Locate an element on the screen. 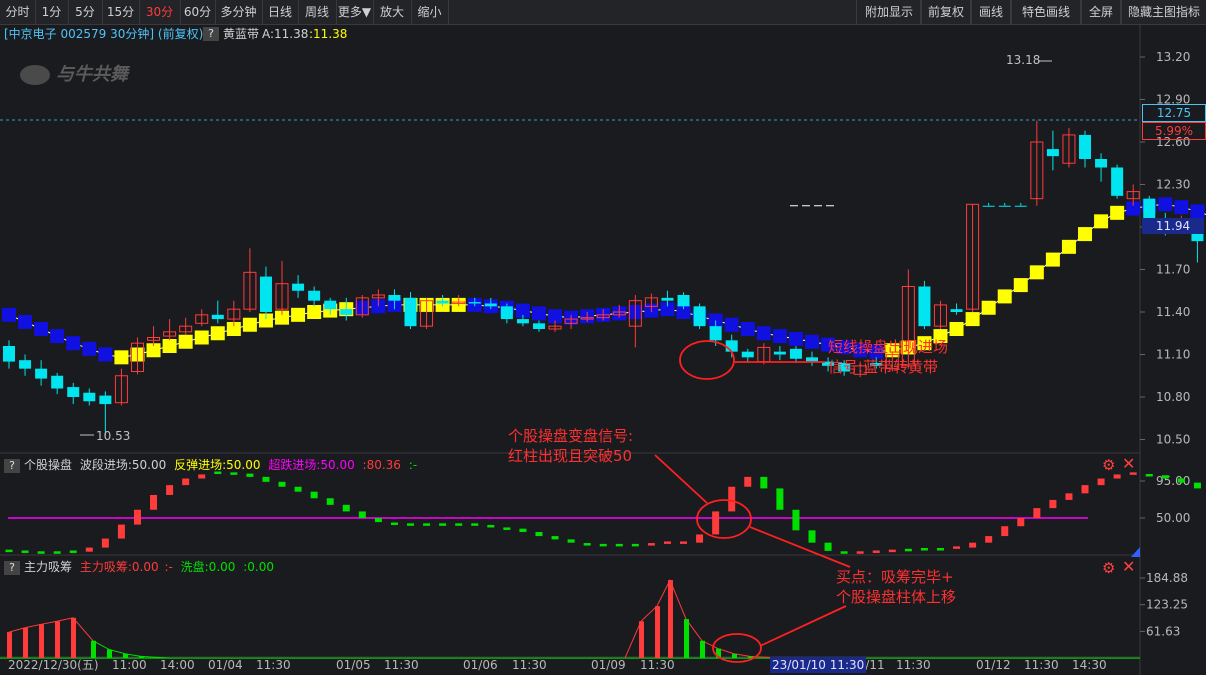 The width and height of the screenshot is (1206, 675). current-price-box: 12.75 is located at coordinates (1174, 113).